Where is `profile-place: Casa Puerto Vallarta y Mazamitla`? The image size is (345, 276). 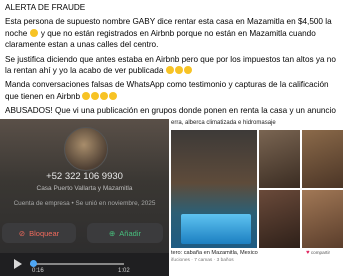 profile-place: Casa Puerto Vallarta y Mazamitla is located at coordinates (84, 188).